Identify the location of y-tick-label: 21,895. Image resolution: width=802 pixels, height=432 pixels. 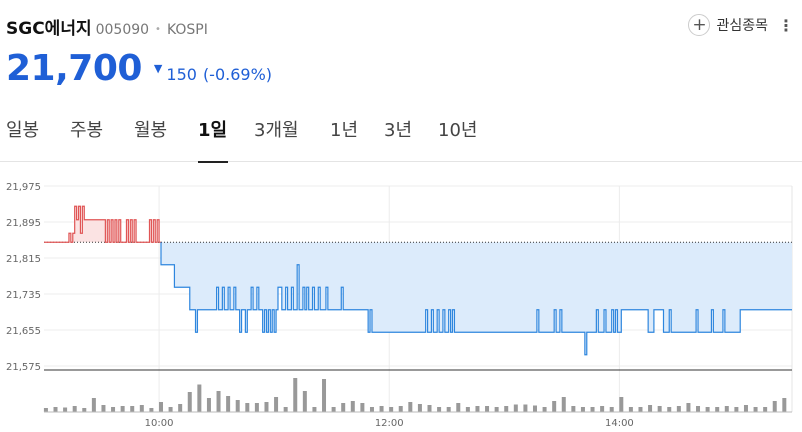
(23, 223).